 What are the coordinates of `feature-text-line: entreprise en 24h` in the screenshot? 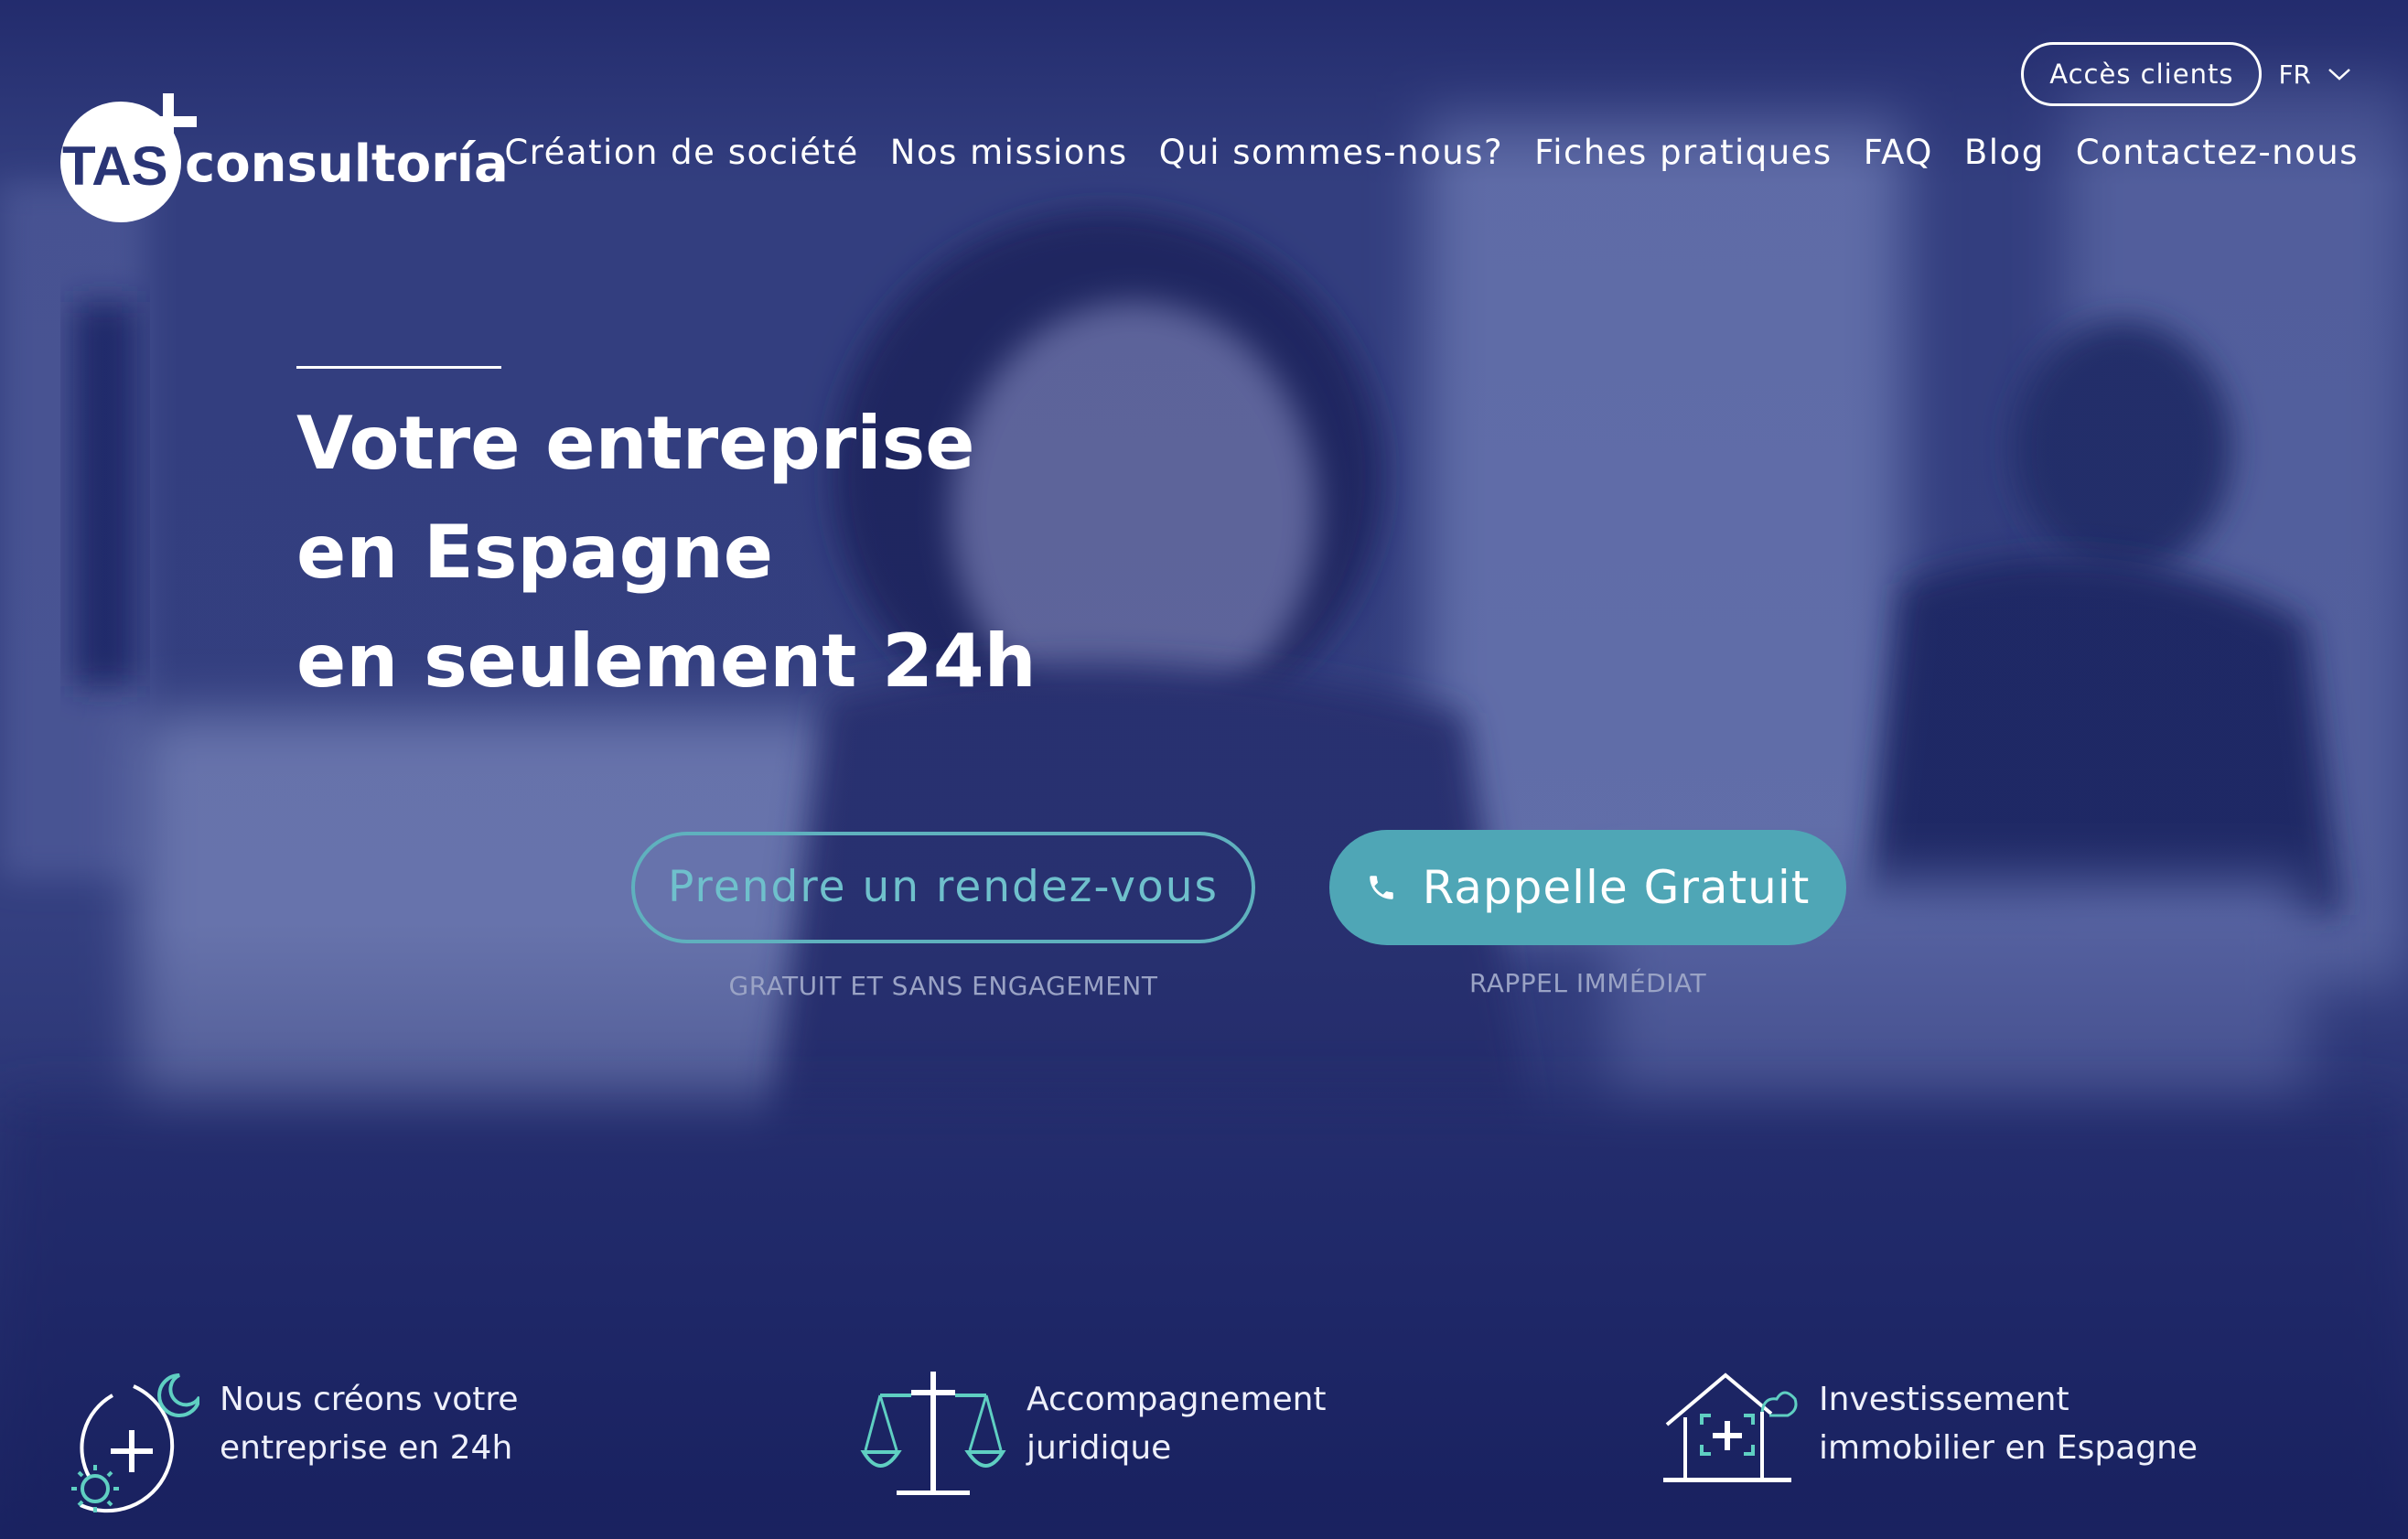 It's located at (366, 1448).